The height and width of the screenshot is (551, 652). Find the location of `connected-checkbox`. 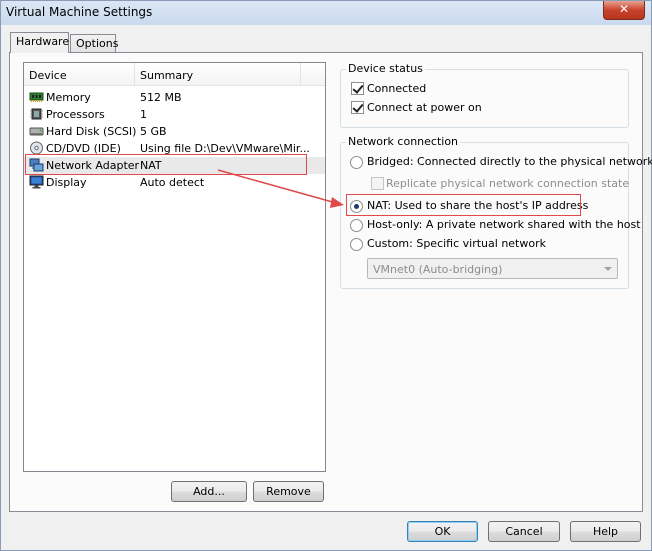

connected-checkbox is located at coordinates (357, 88).